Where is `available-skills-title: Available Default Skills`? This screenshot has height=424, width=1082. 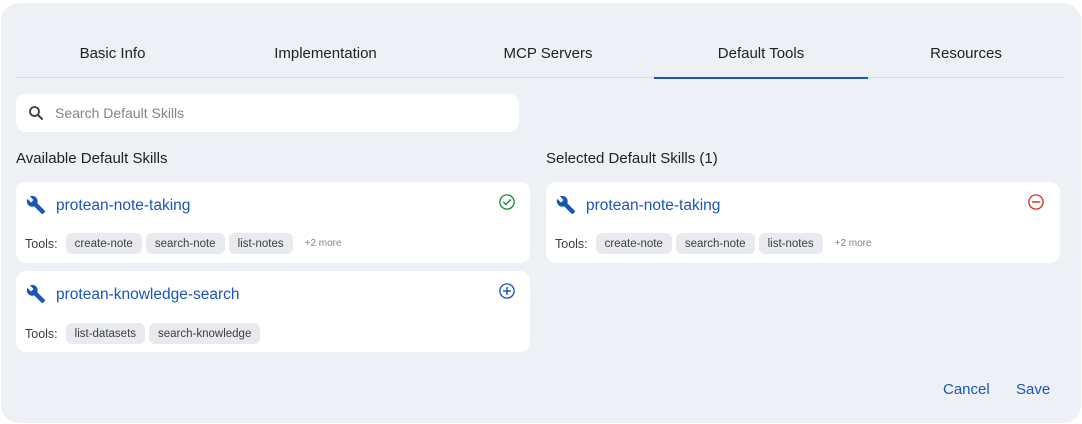
available-skills-title: Available Default Skills is located at coordinates (92, 158).